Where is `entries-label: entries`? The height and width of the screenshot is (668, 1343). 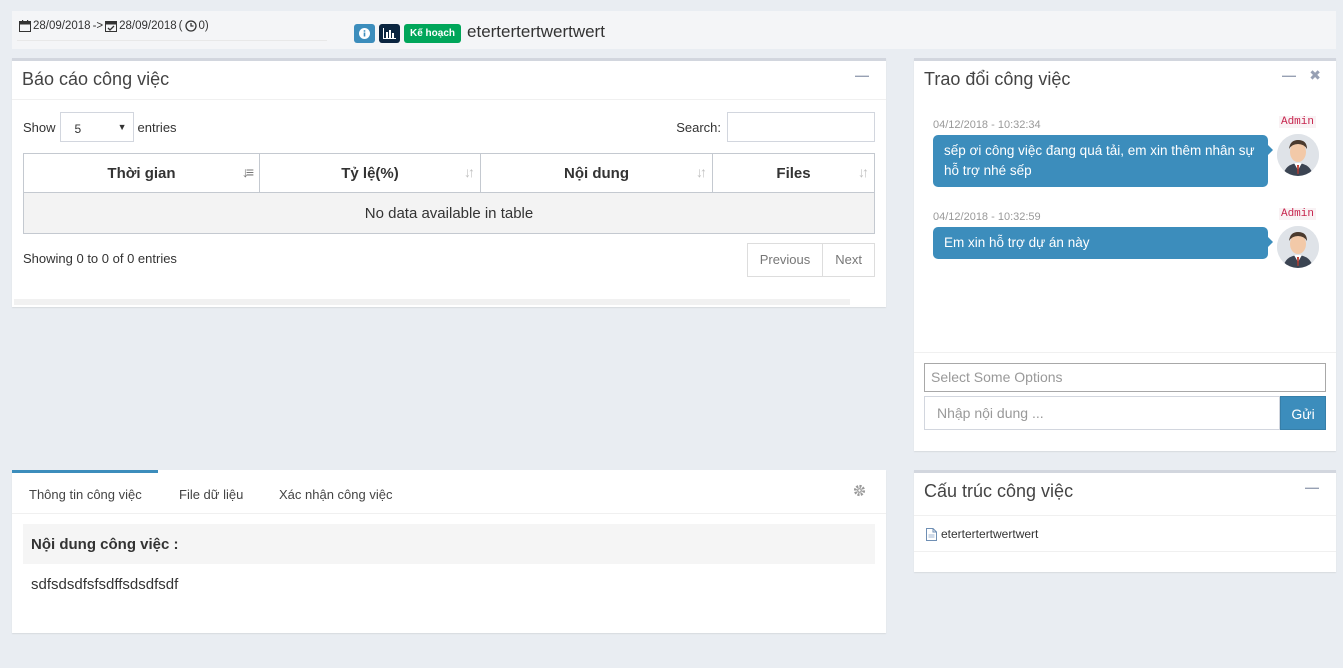
entries-label: entries is located at coordinates (157, 127).